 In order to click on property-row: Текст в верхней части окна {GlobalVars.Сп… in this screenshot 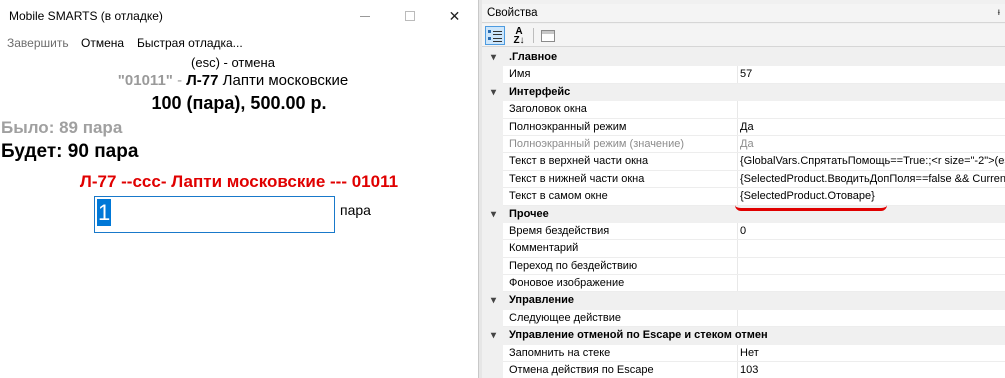, I will do `click(743, 162)`.